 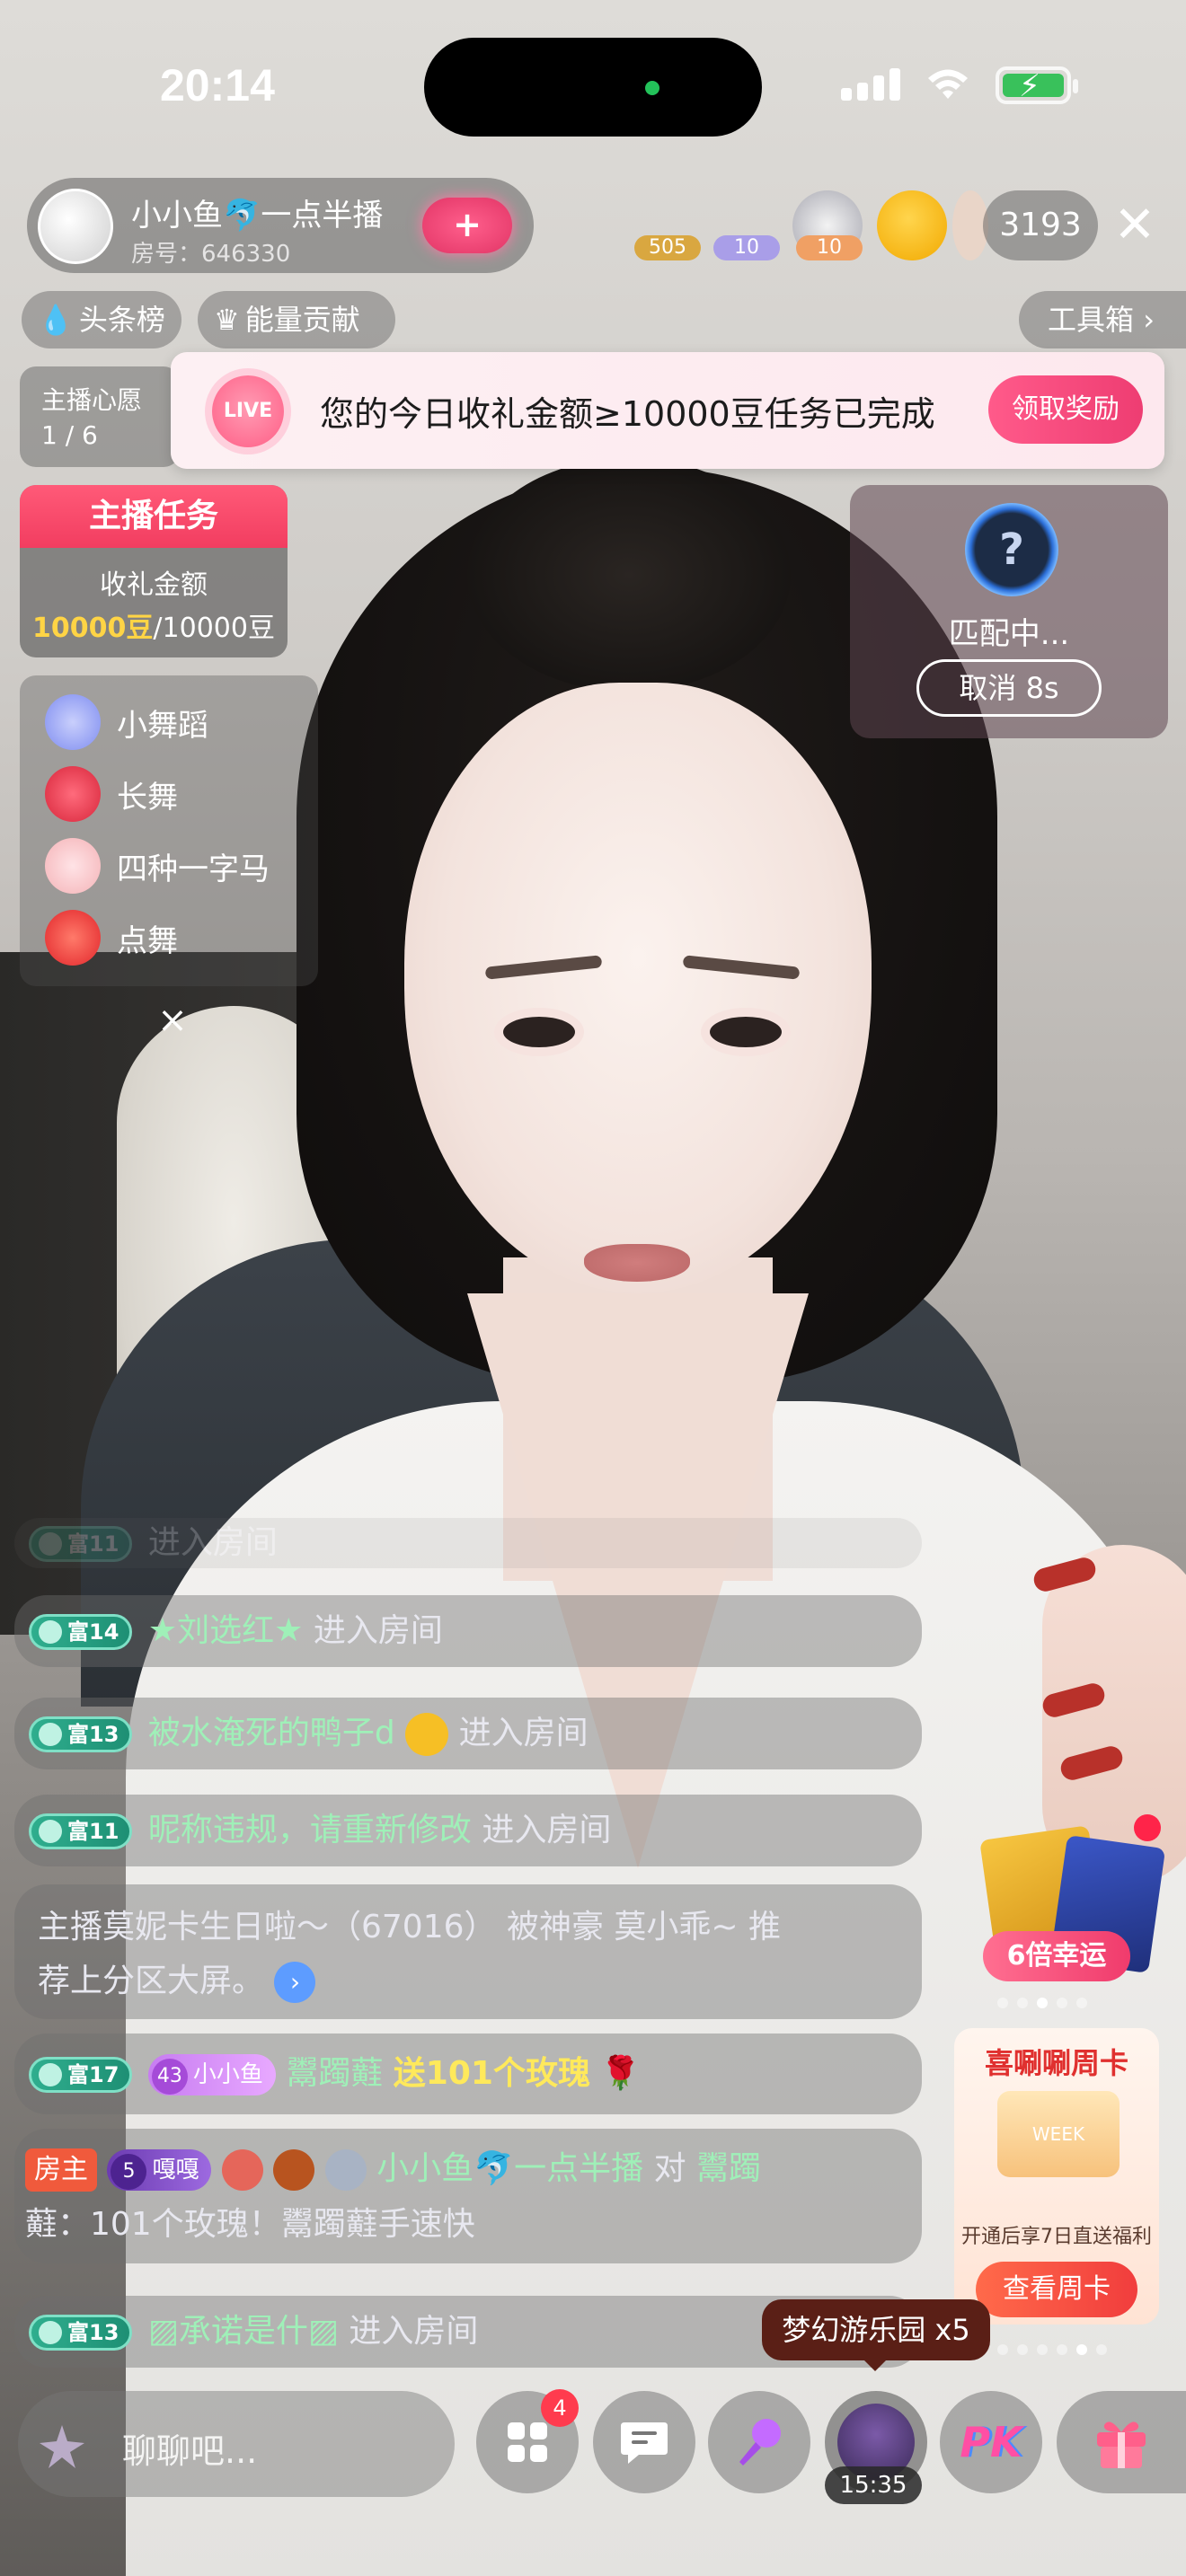 What do you see at coordinates (468, 1543) in the screenshot?
I see `chat-message: 富11 进入房间` at bounding box center [468, 1543].